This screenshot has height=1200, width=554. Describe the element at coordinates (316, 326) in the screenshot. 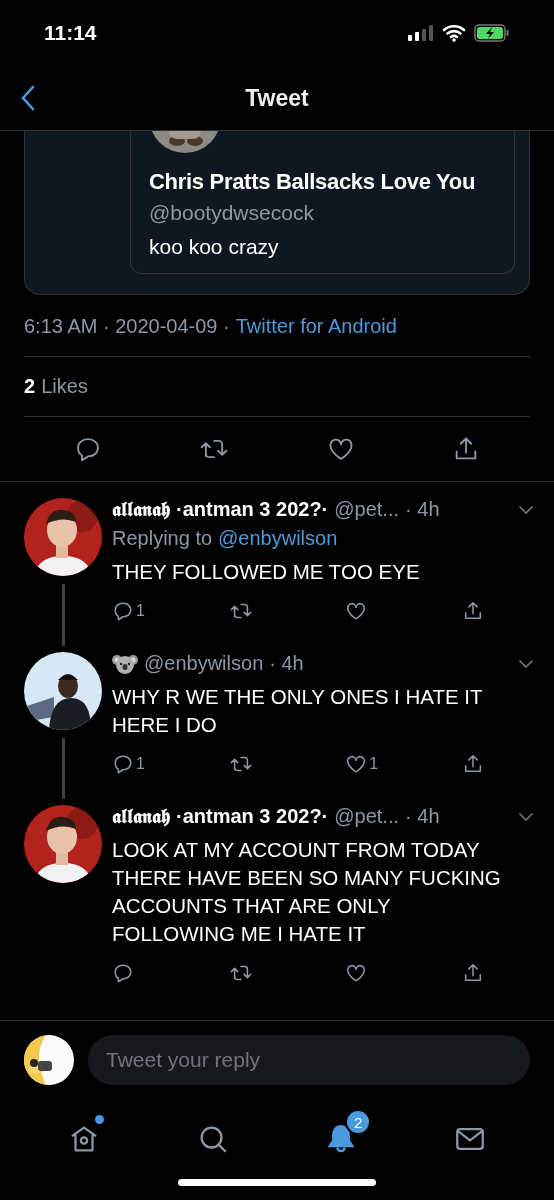

I see `source-link: Twitter for Android` at that location.